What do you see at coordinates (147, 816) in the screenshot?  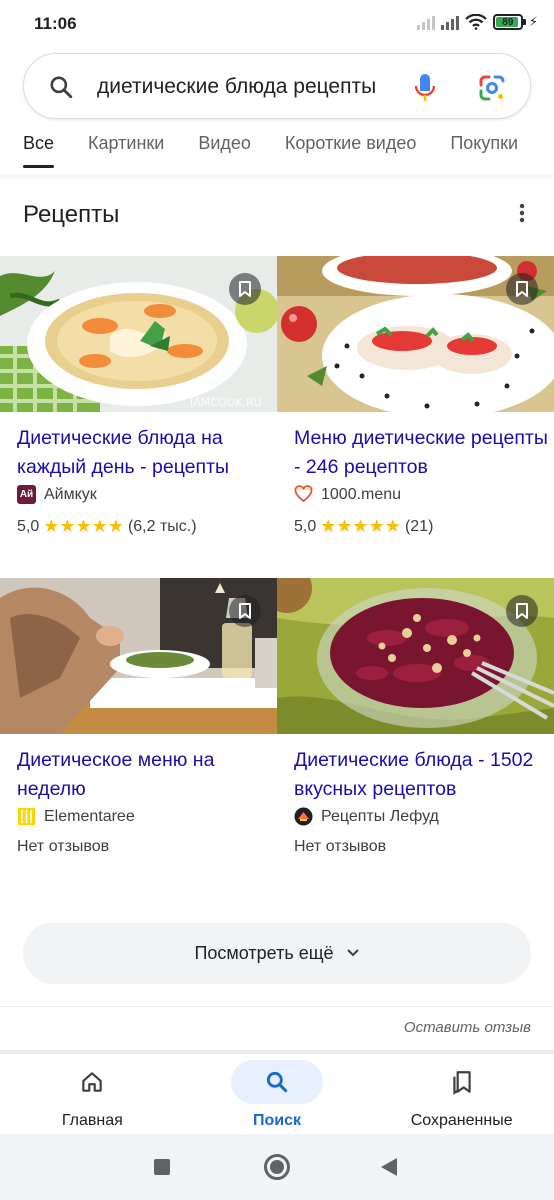 I see `recipe-source: Elementaree` at bounding box center [147, 816].